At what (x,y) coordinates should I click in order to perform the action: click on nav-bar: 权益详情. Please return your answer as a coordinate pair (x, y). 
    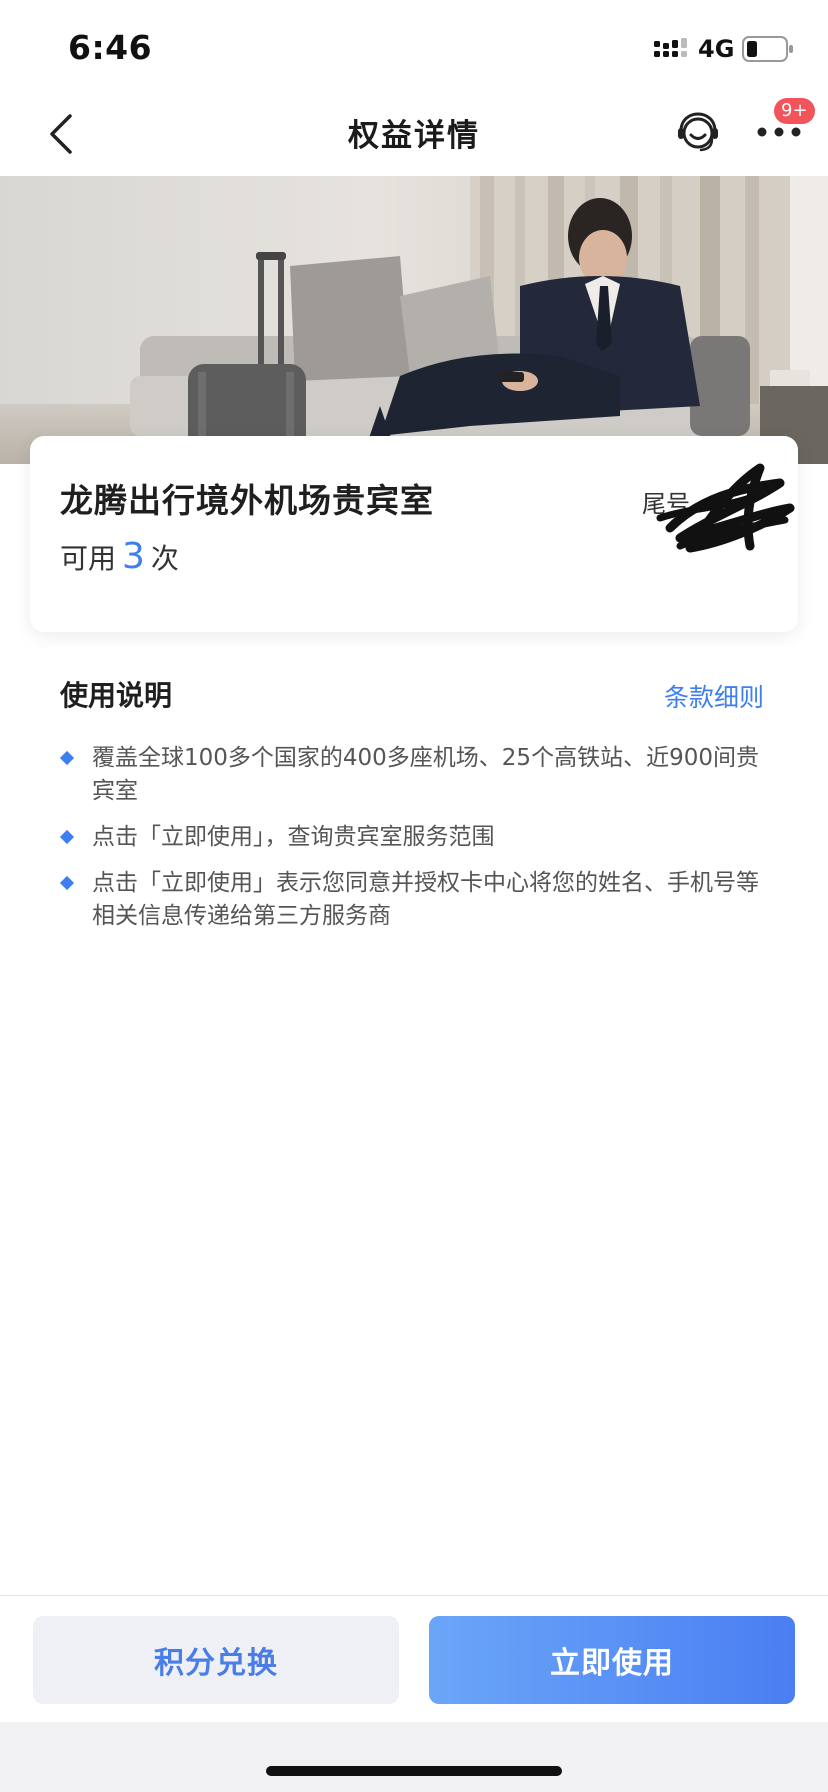
    Looking at the image, I should click on (414, 134).